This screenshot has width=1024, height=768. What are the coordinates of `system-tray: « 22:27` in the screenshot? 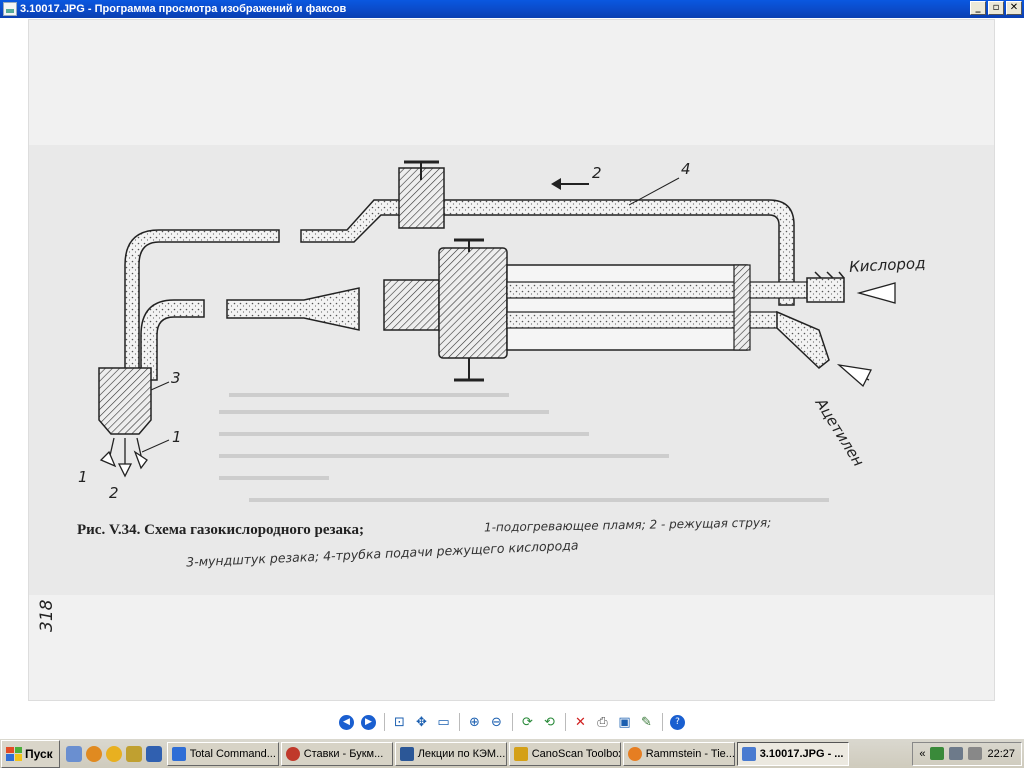 It's located at (967, 753).